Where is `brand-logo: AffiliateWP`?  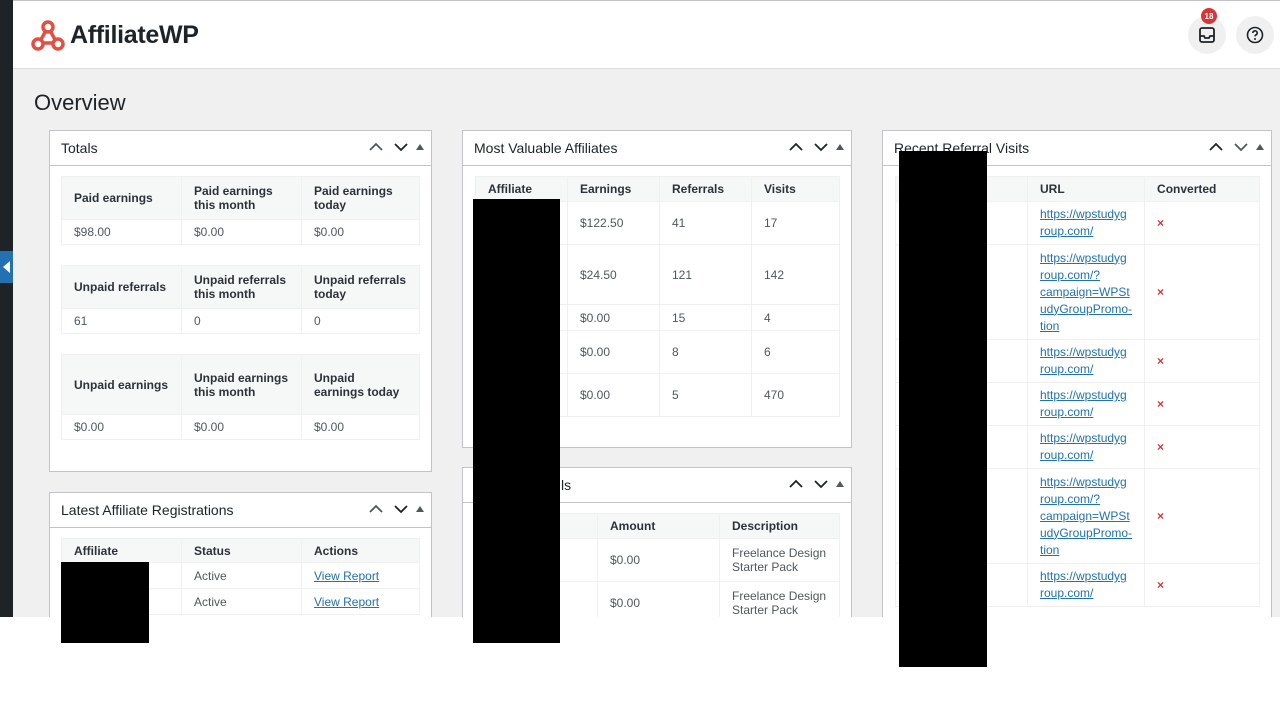 brand-logo: AffiliateWP is located at coordinates (115, 35).